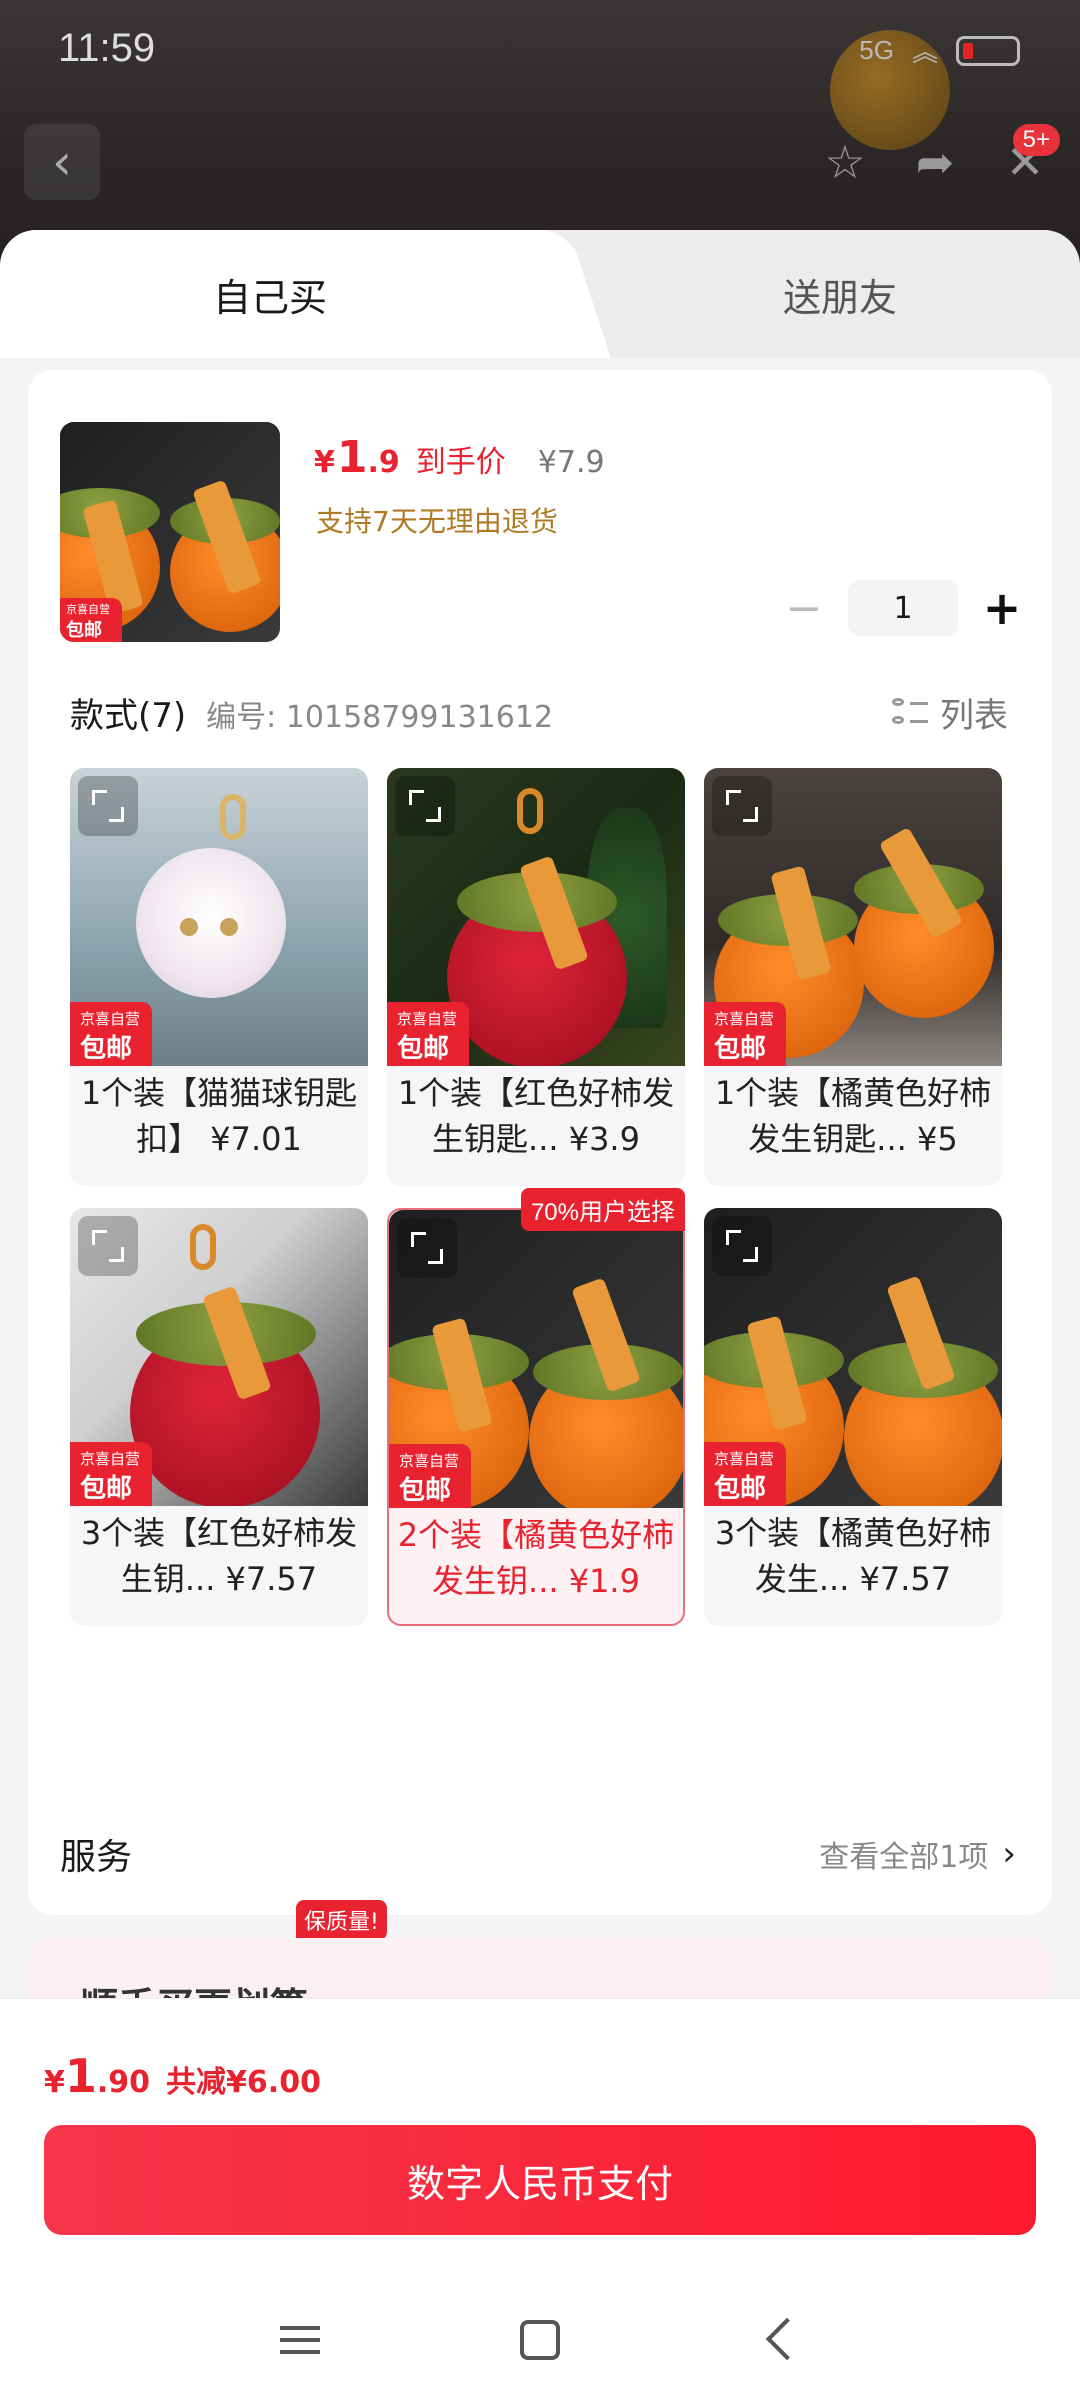 This screenshot has width=1080, height=2400. I want to click on tab-buy-self-label: 自己买, so click(269, 297).